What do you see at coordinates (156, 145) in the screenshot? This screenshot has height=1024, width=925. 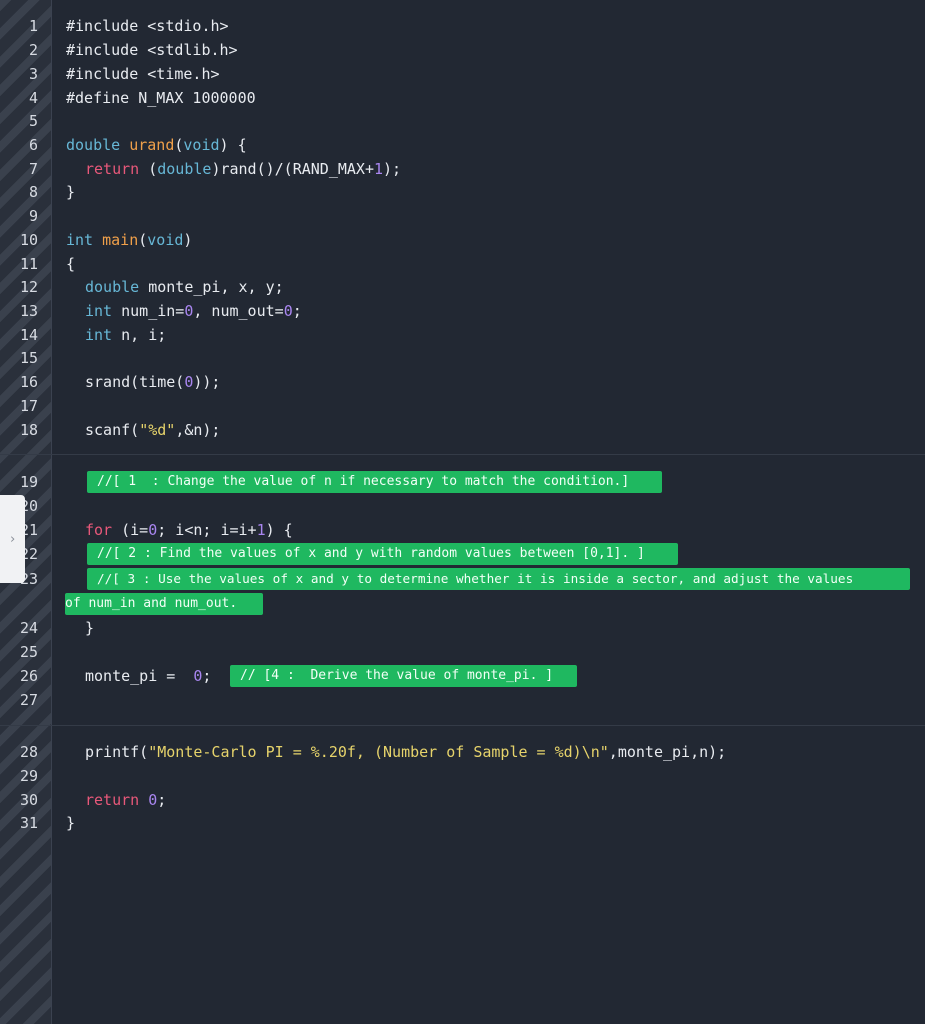 I see `code-line: double urand(void) {` at bounding box center [156, 145].